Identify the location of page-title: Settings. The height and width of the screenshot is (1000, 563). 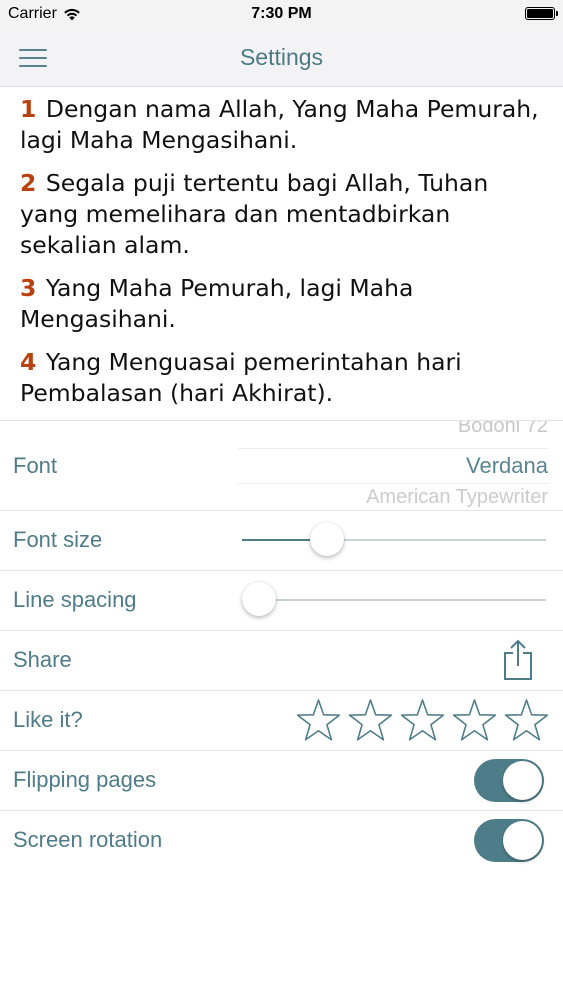
(281, 57).